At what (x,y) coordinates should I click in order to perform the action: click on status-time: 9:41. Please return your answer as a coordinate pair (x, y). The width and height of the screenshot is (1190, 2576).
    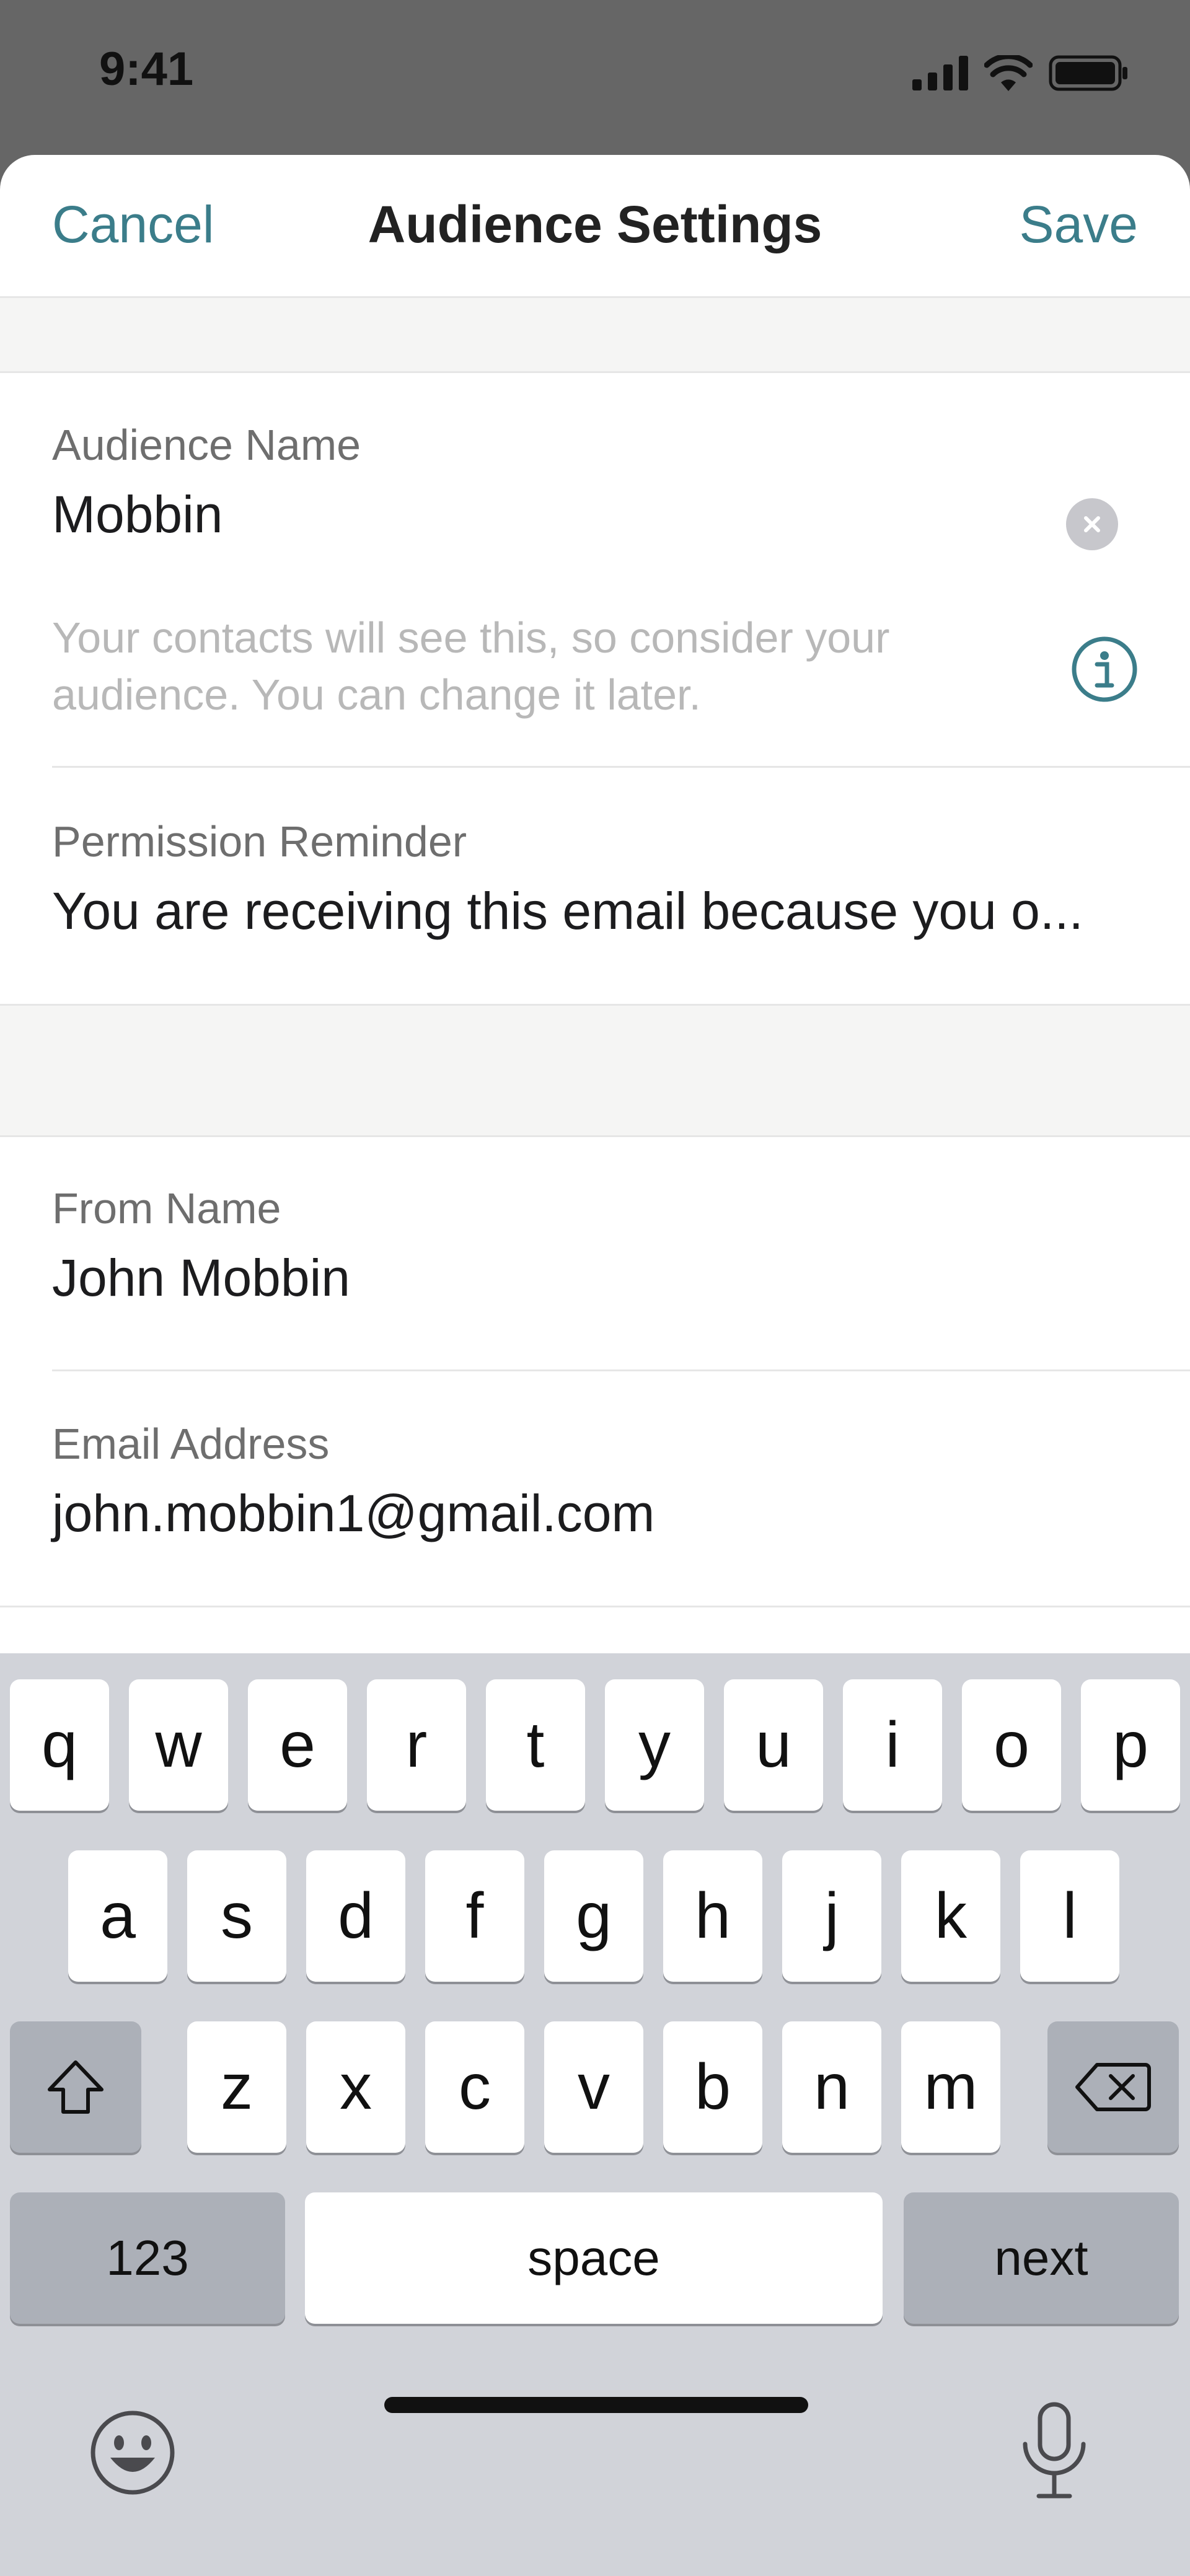
    Looking at the image, I should click on (146, 69).